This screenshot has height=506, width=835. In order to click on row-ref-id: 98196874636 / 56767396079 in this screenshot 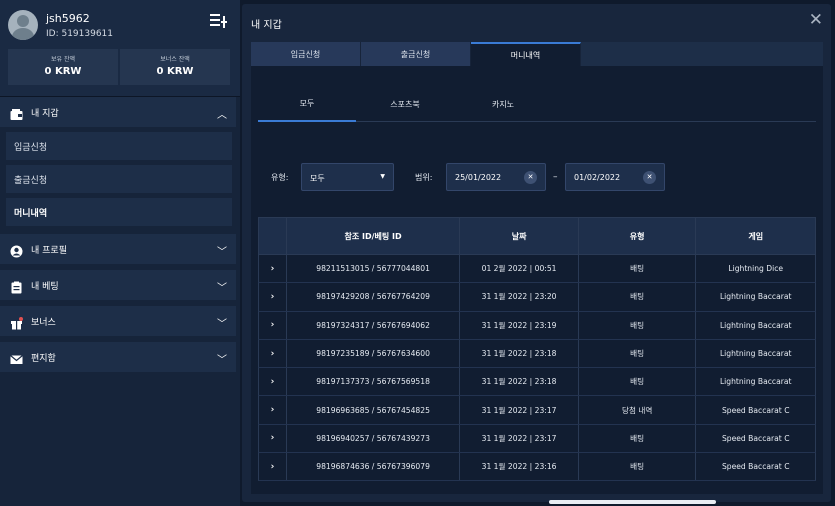, I will do `click(374, 467)`.